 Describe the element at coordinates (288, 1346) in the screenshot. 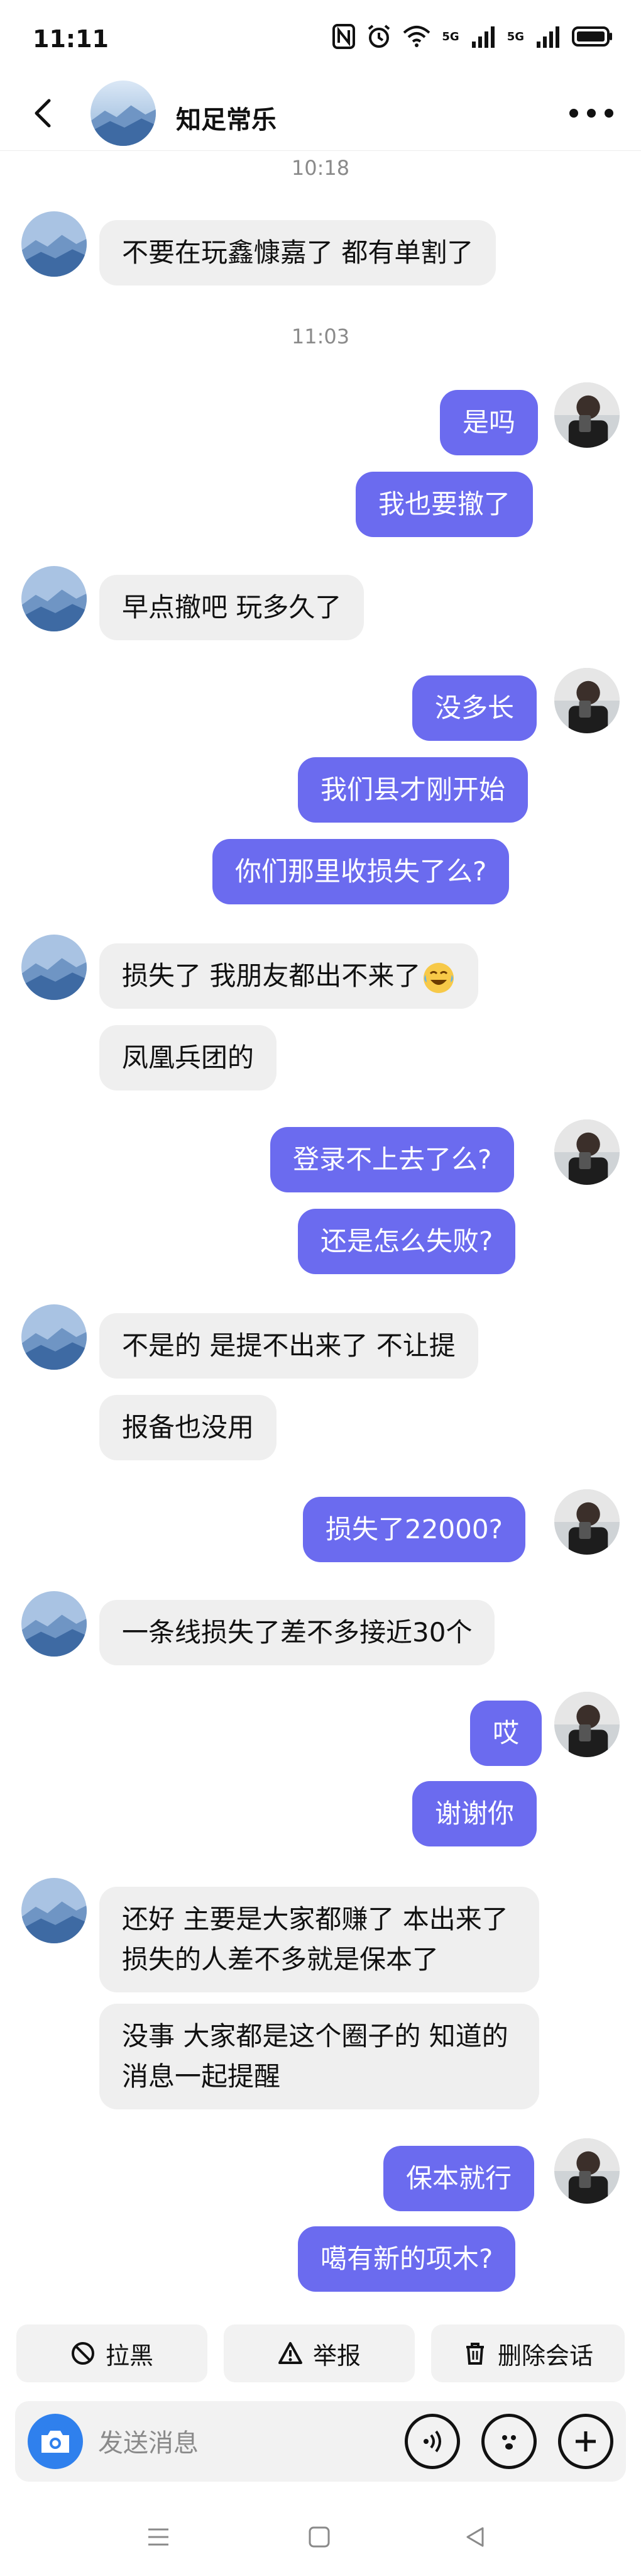

I see `message-bubble-incoming: 不是的 是提不出来了 不让提` at that location.